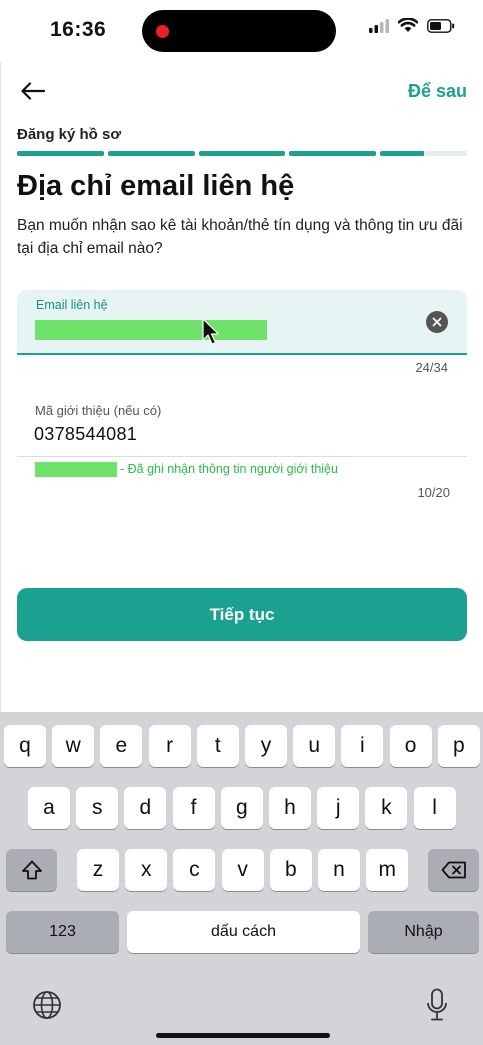 The height and width of the screenshot is (1045, 483). I want to click on key-b: b, so click(290, 870).